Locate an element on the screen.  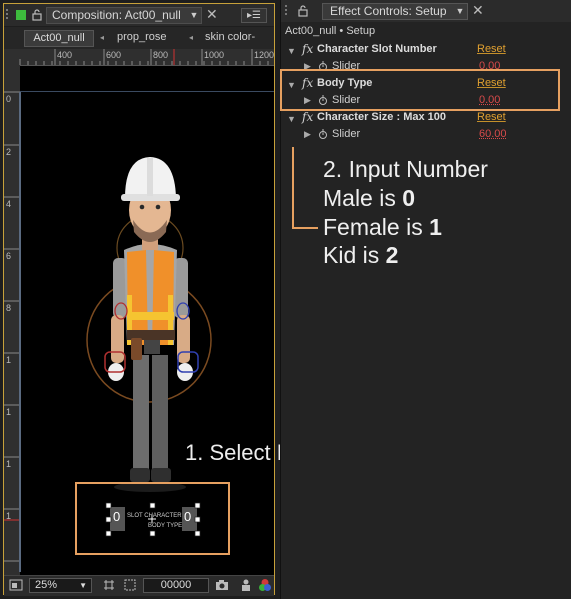
composition-tab: Composition: Act00_null is located at coordinates (124, 15).